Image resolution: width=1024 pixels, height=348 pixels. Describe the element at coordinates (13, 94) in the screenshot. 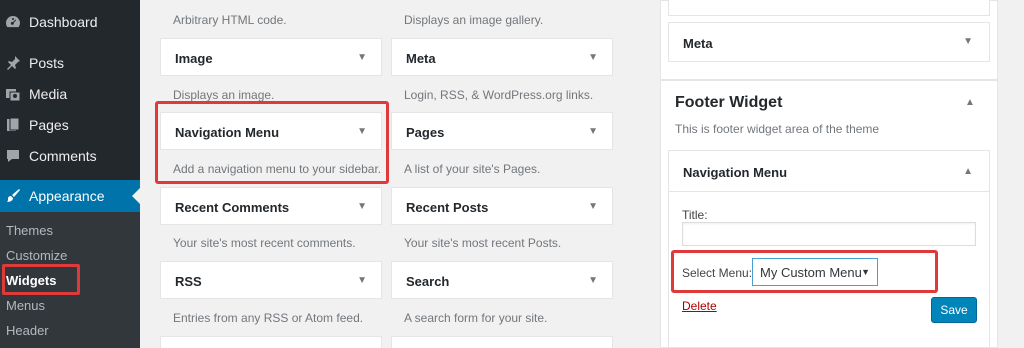

I see `media-icon` at that location.